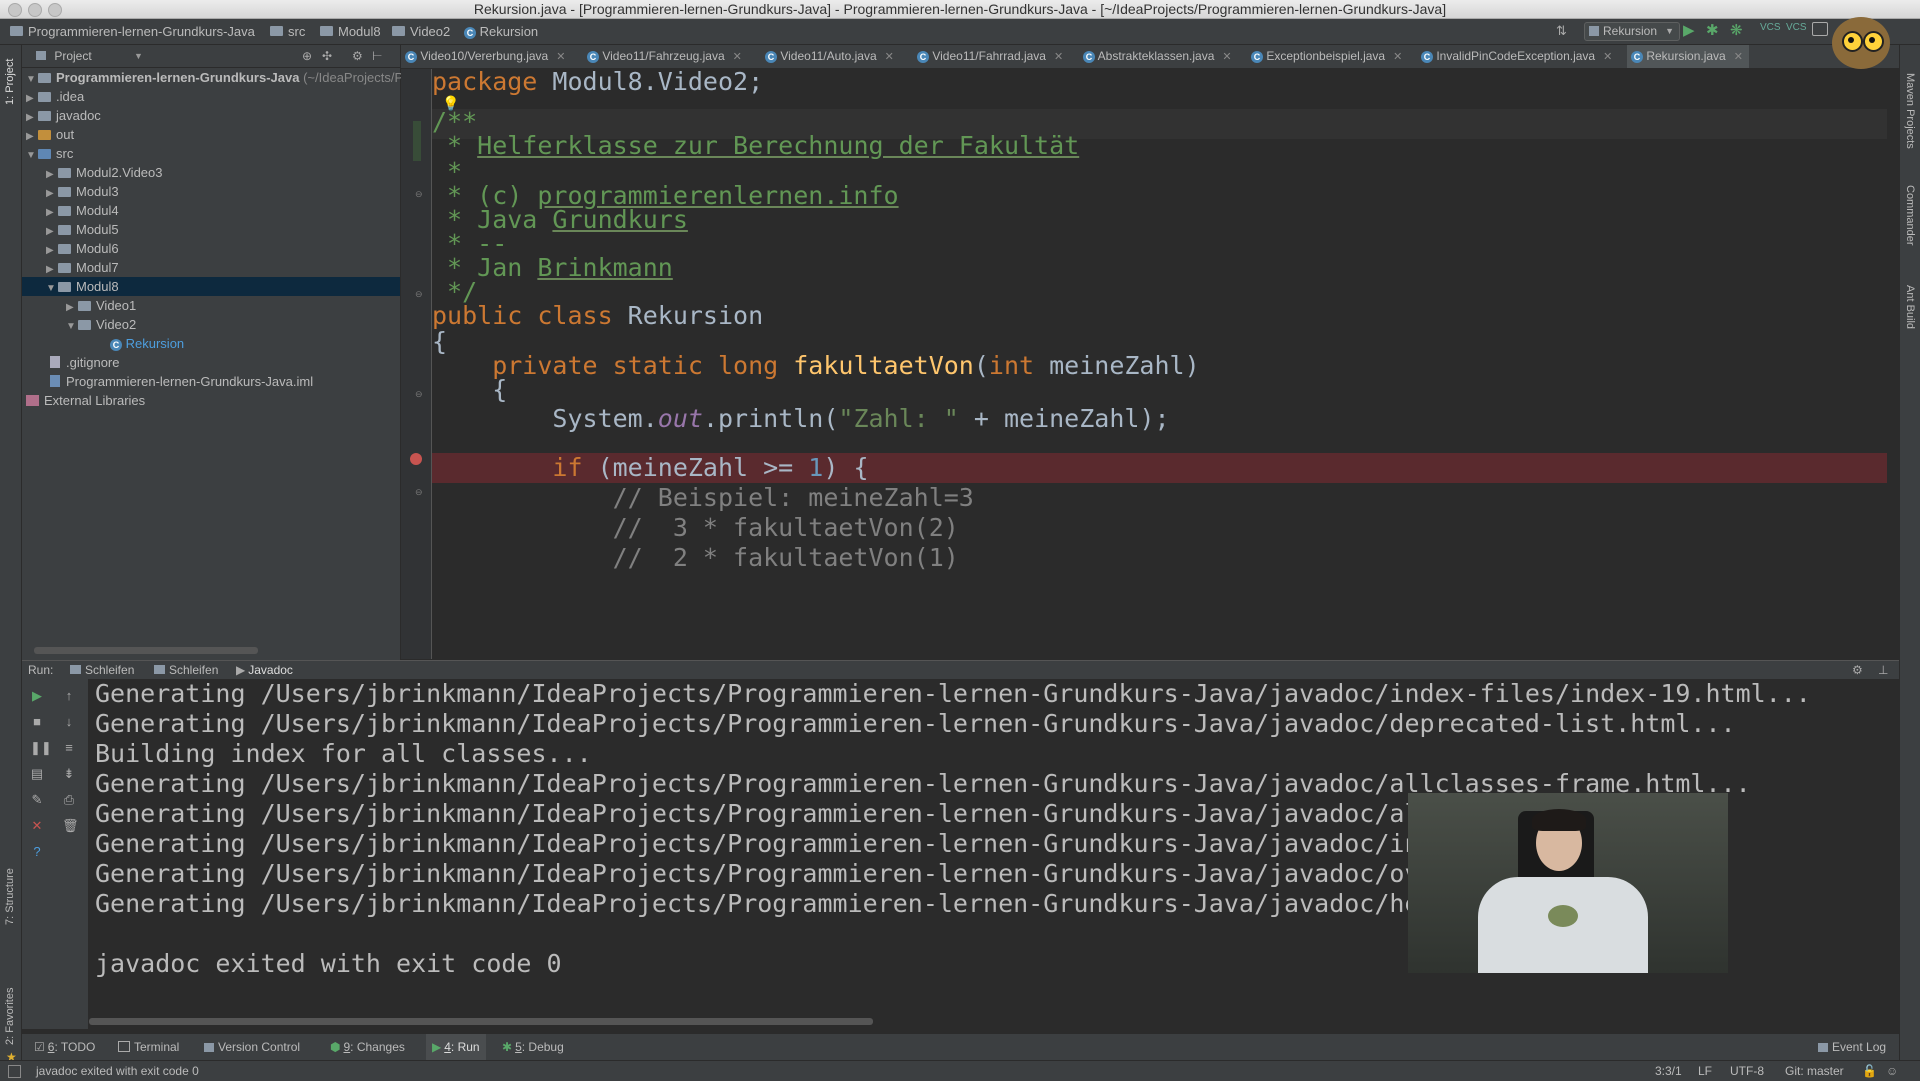  I want to click on scroll-to-end-icon: ⇟, so click(69, 774).